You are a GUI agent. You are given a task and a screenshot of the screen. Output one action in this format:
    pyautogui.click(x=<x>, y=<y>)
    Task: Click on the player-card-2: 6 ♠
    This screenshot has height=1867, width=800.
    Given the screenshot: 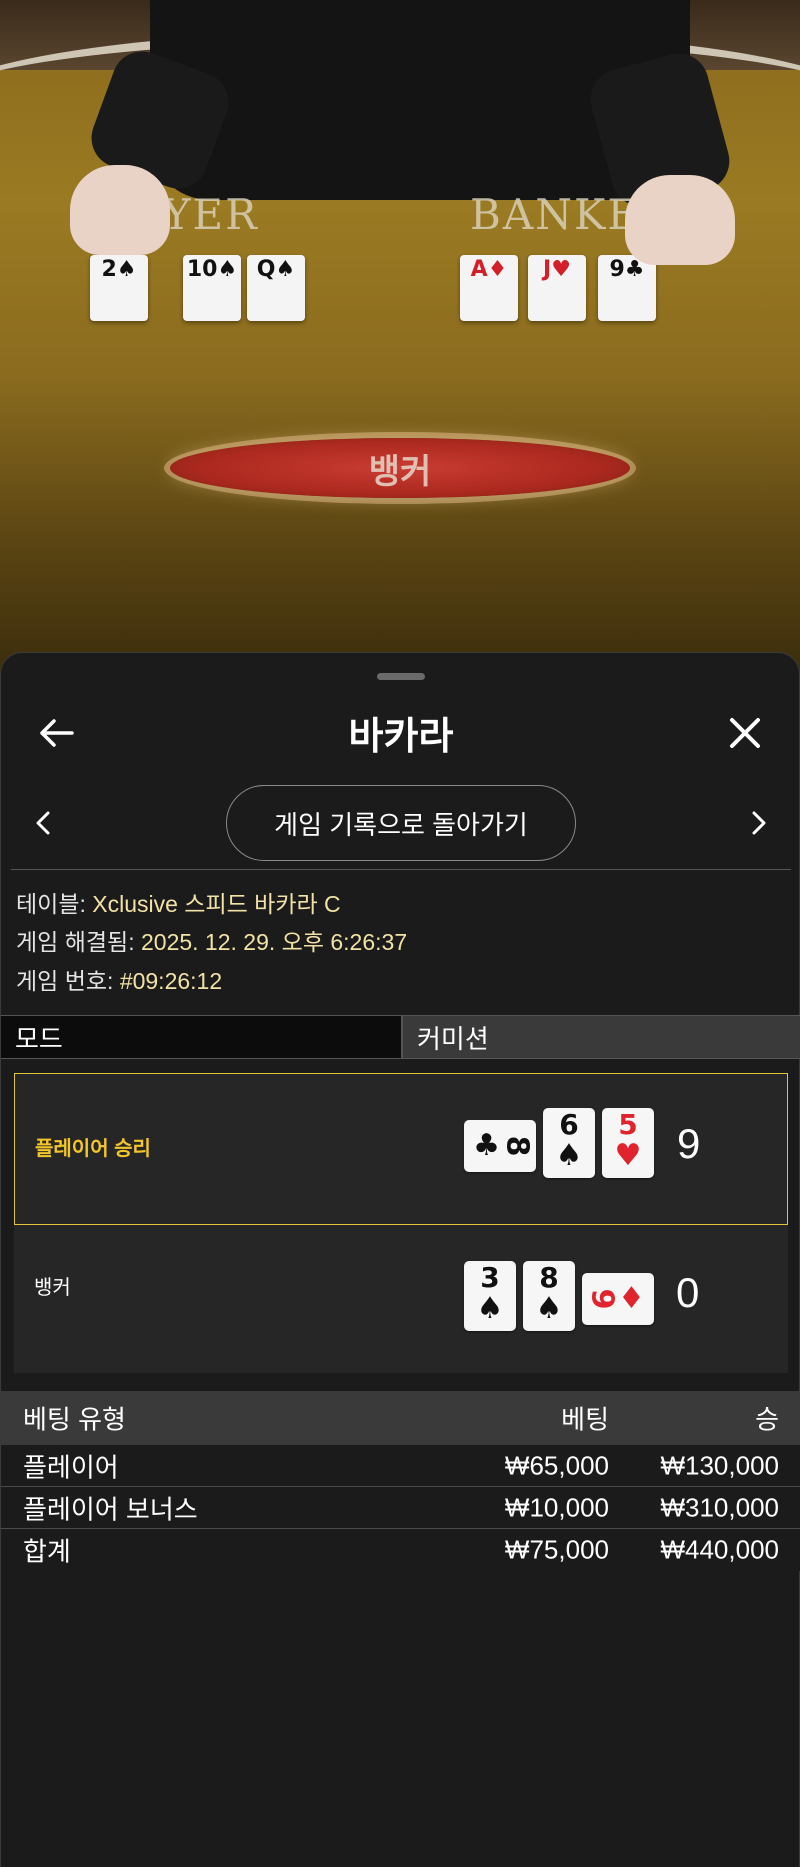 What is the action you would take?
    pyautogui.click(x=569, y=1143)
    